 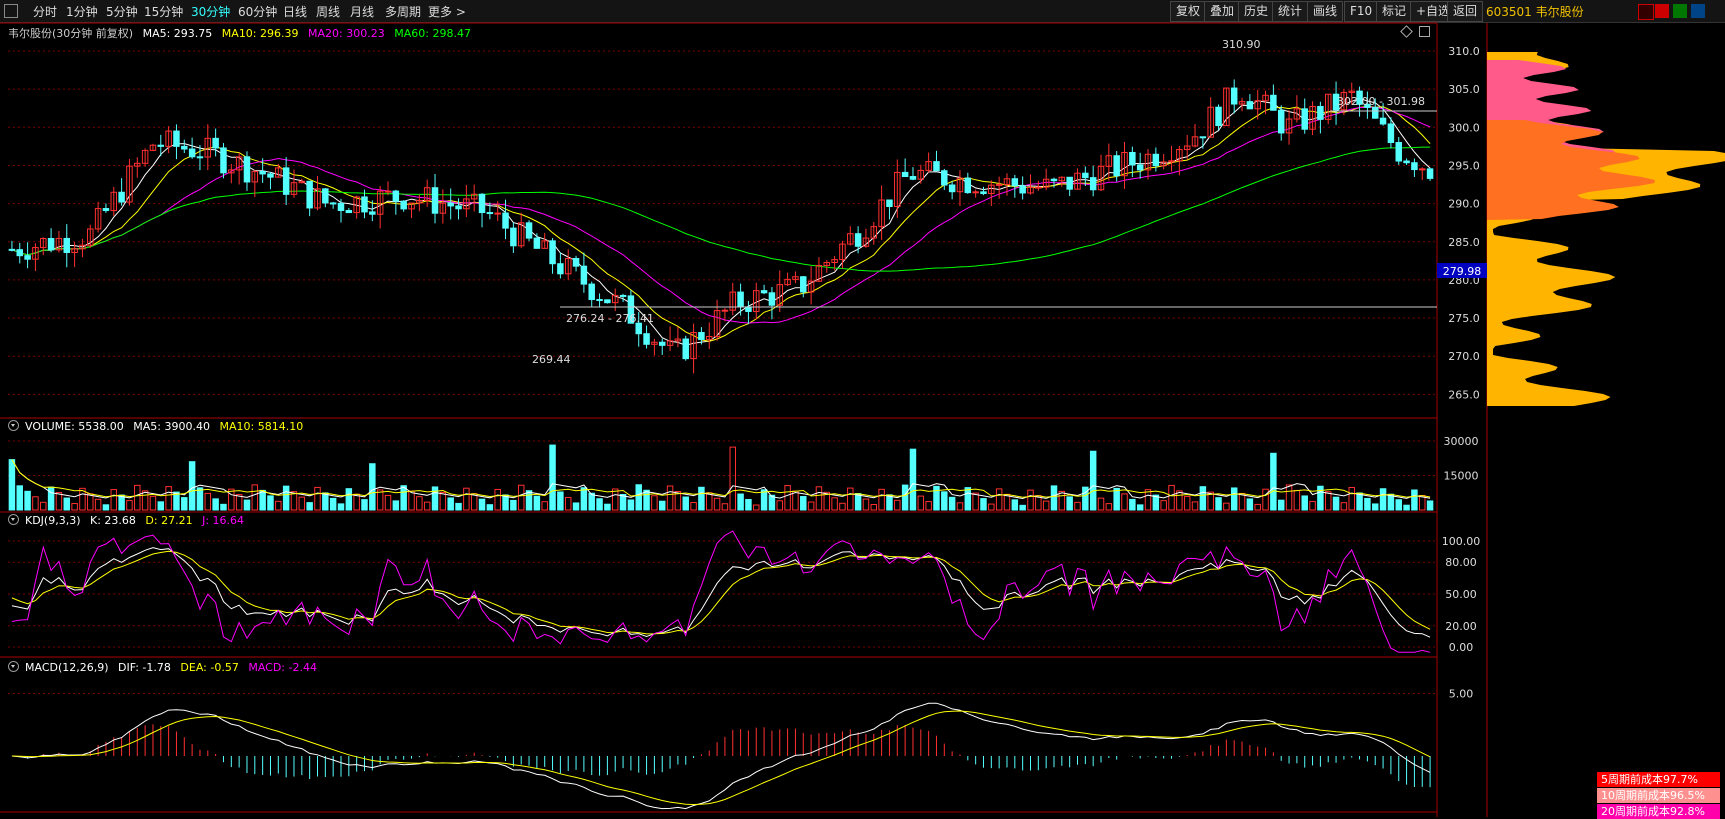 I want to click on kdj-tick-label: 100.00, so click(x=1461, y=541).